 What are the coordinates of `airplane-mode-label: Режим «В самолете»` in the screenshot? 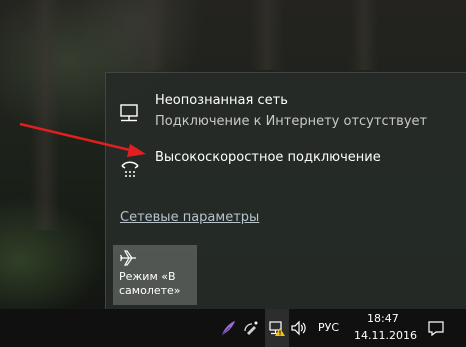 It's located at (150, 283).